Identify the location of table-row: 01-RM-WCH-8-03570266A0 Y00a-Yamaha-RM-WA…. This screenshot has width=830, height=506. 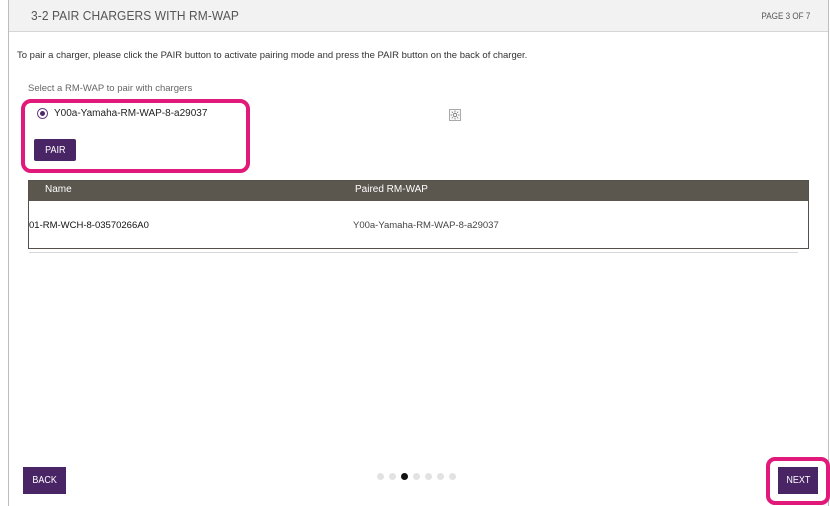
(418, 227).